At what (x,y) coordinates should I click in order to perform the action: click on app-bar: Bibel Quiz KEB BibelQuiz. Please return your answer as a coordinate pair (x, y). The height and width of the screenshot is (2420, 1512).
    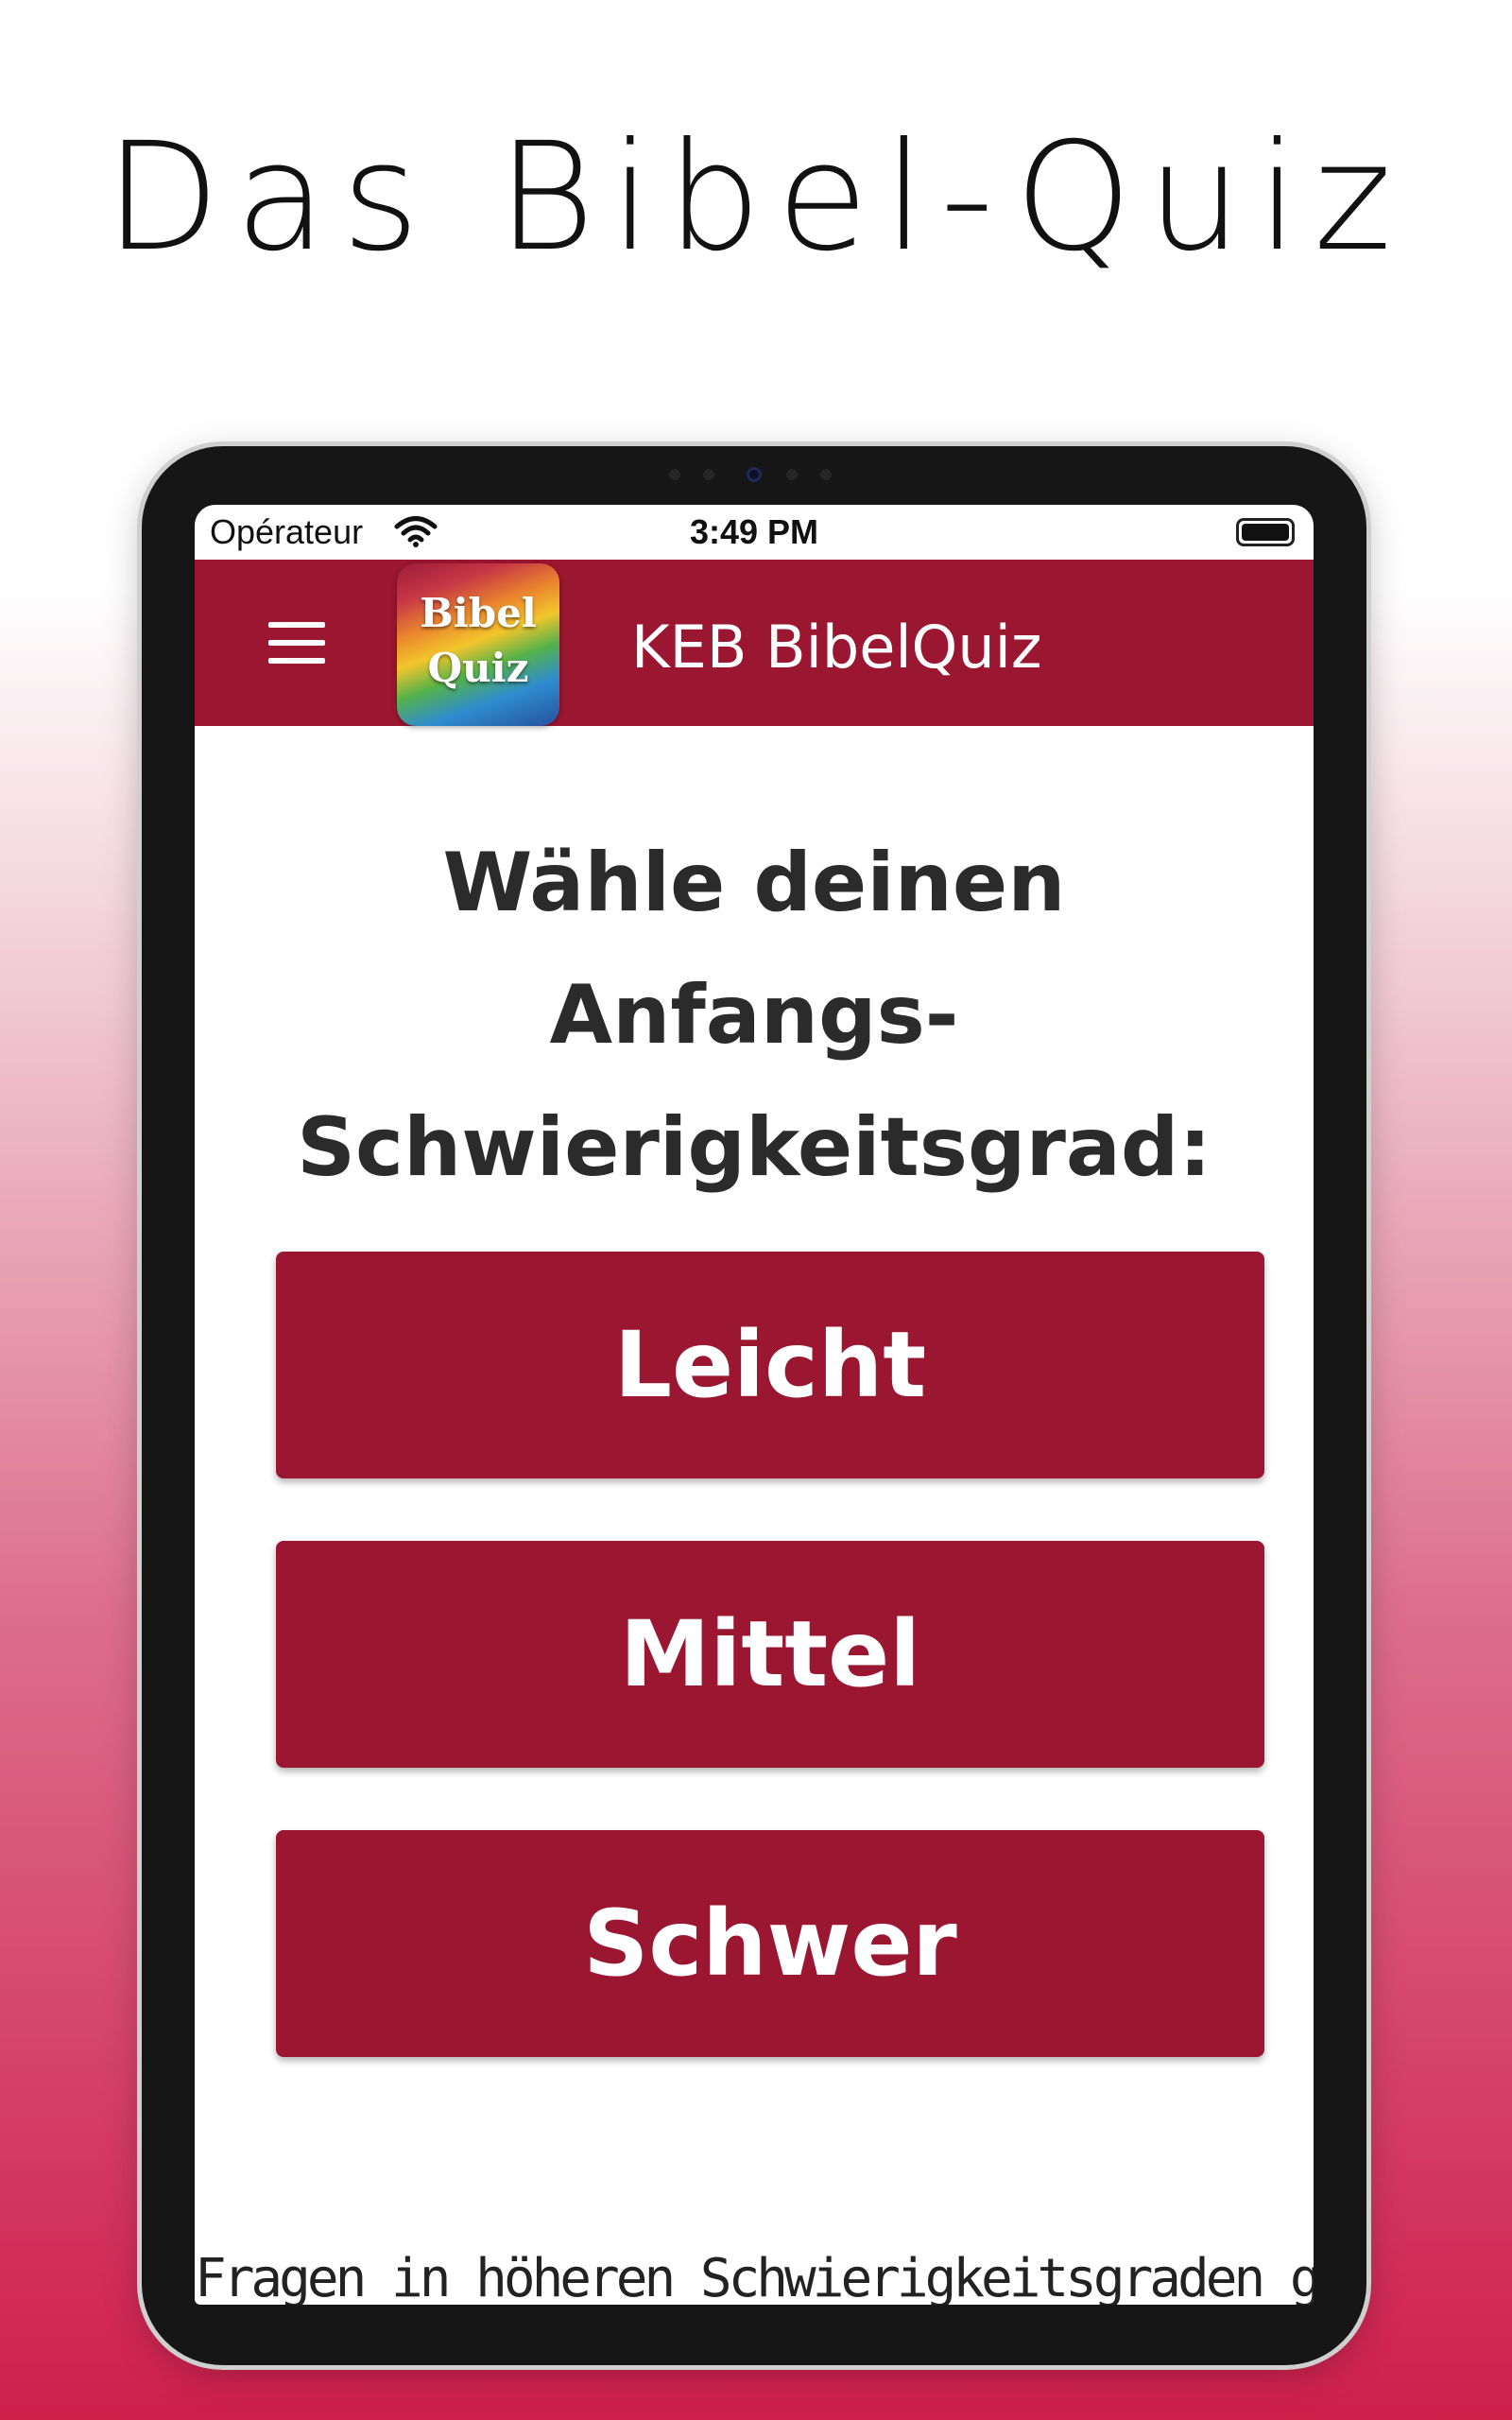
    Looking at the image, I should click on (754, 643).